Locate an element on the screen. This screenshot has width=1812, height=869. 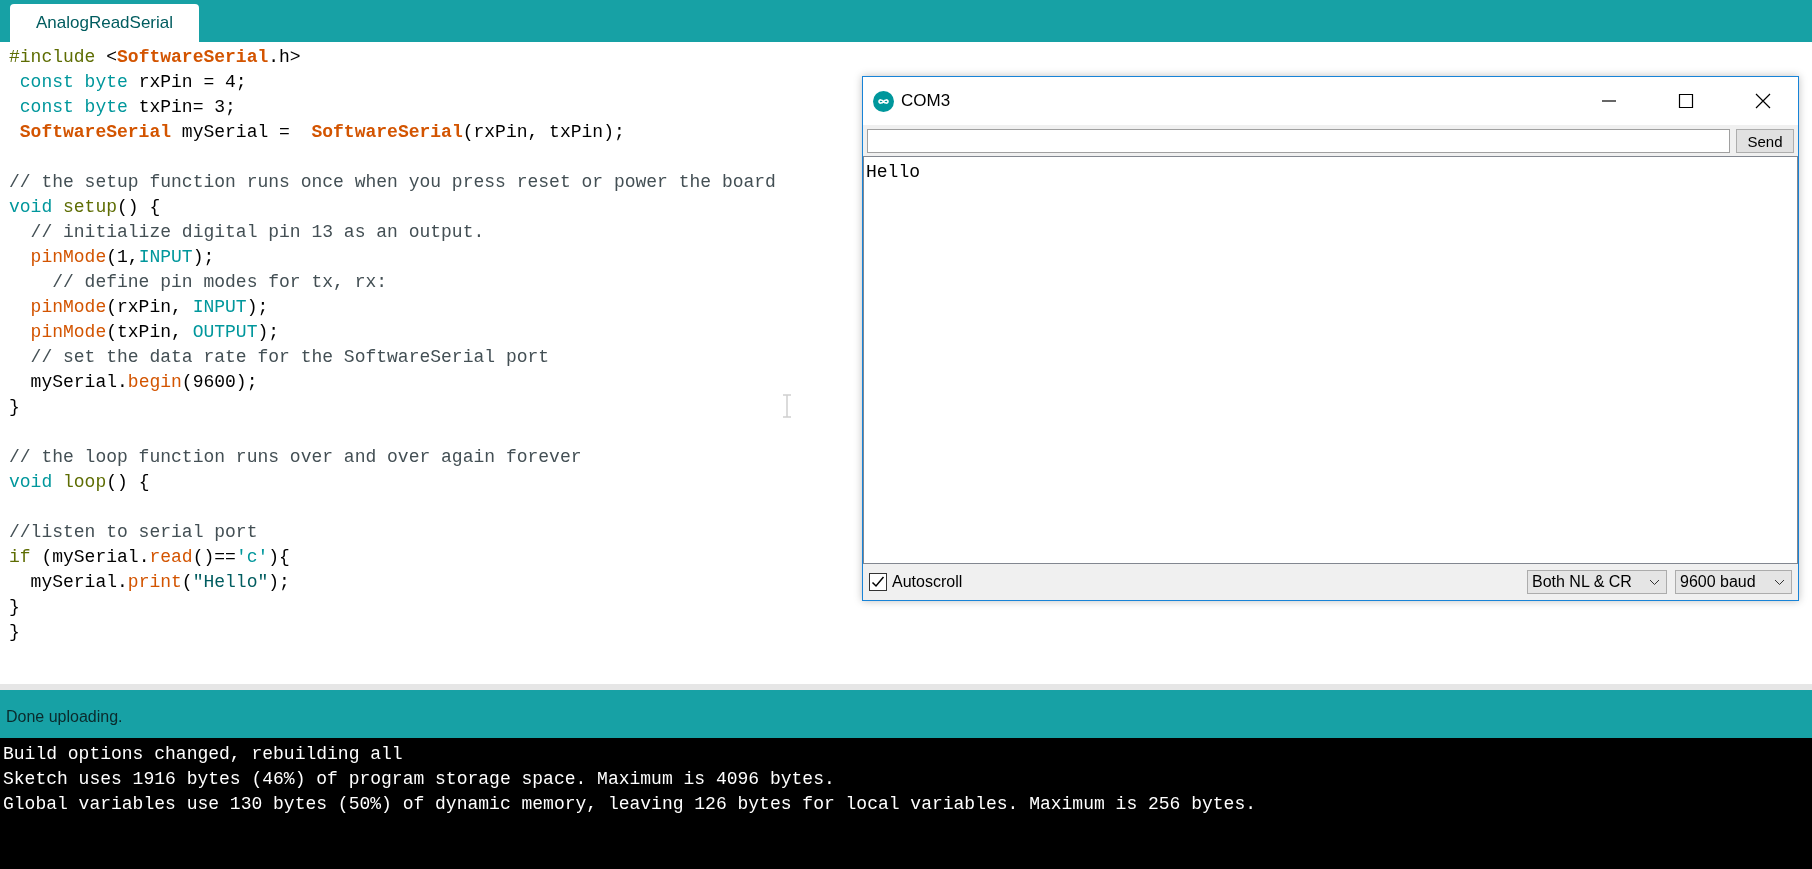
send-button: Send is located at coordinates (1765, 141).